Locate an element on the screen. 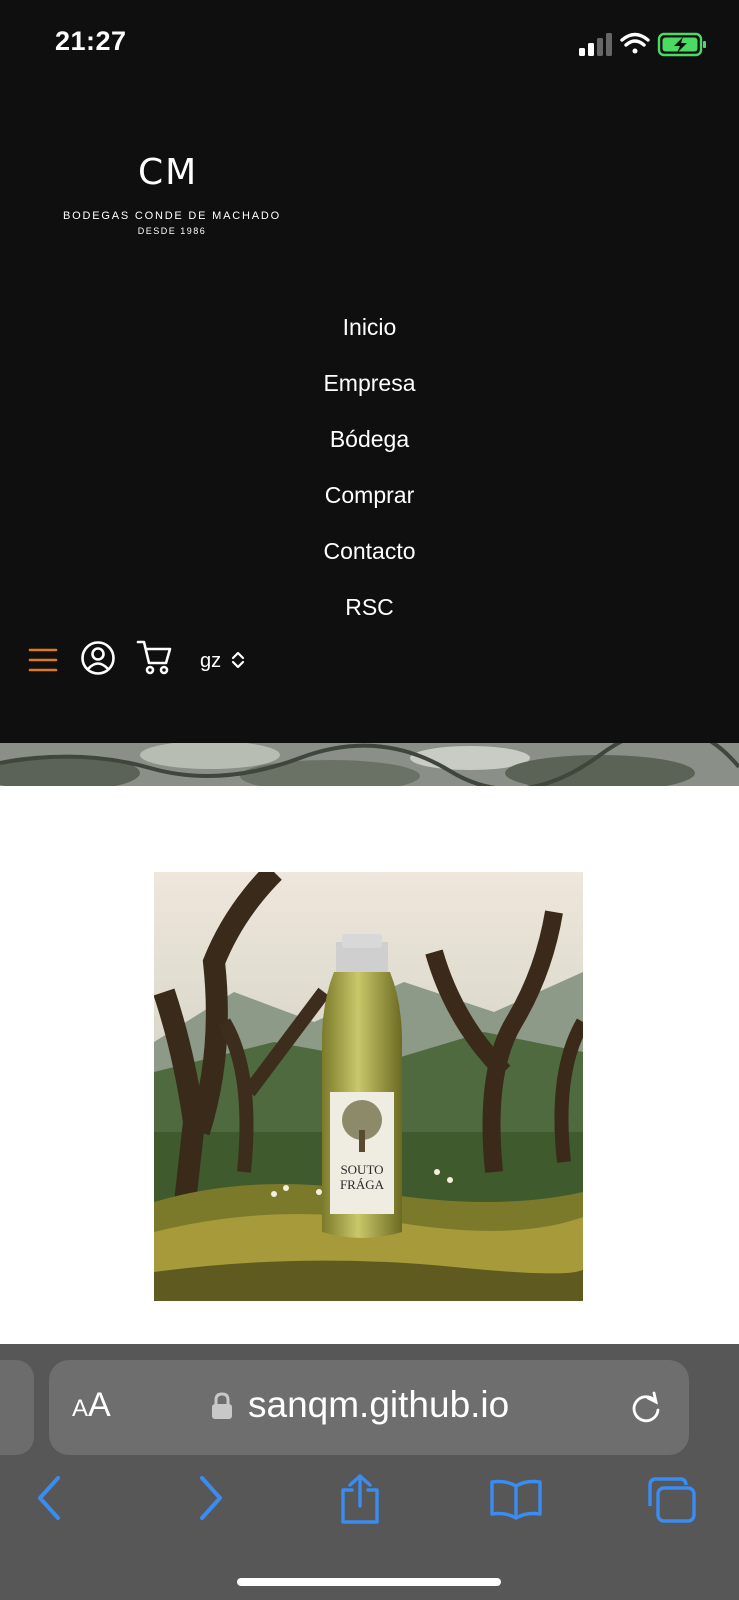  nav-item-comprar: Comprar is located at coordinates (369, 504).